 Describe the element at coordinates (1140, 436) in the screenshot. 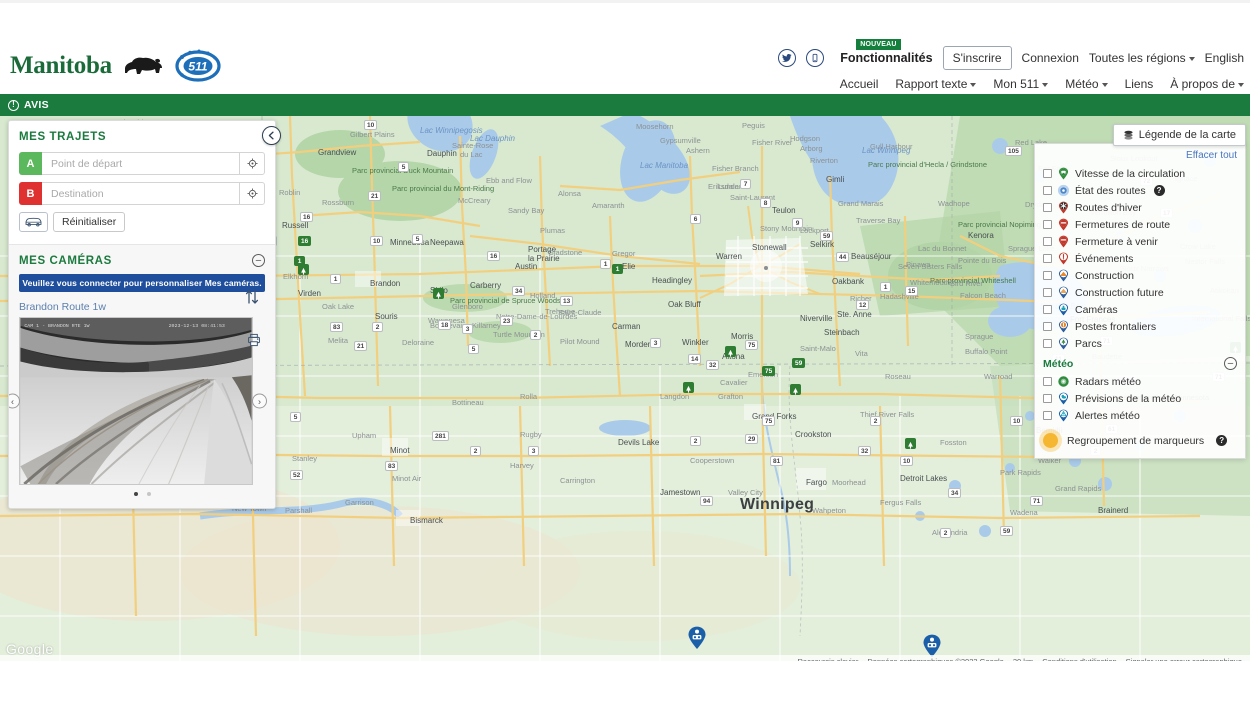

I see `marker-cluster-row: Regroupement de marqueurs ?` at that location.